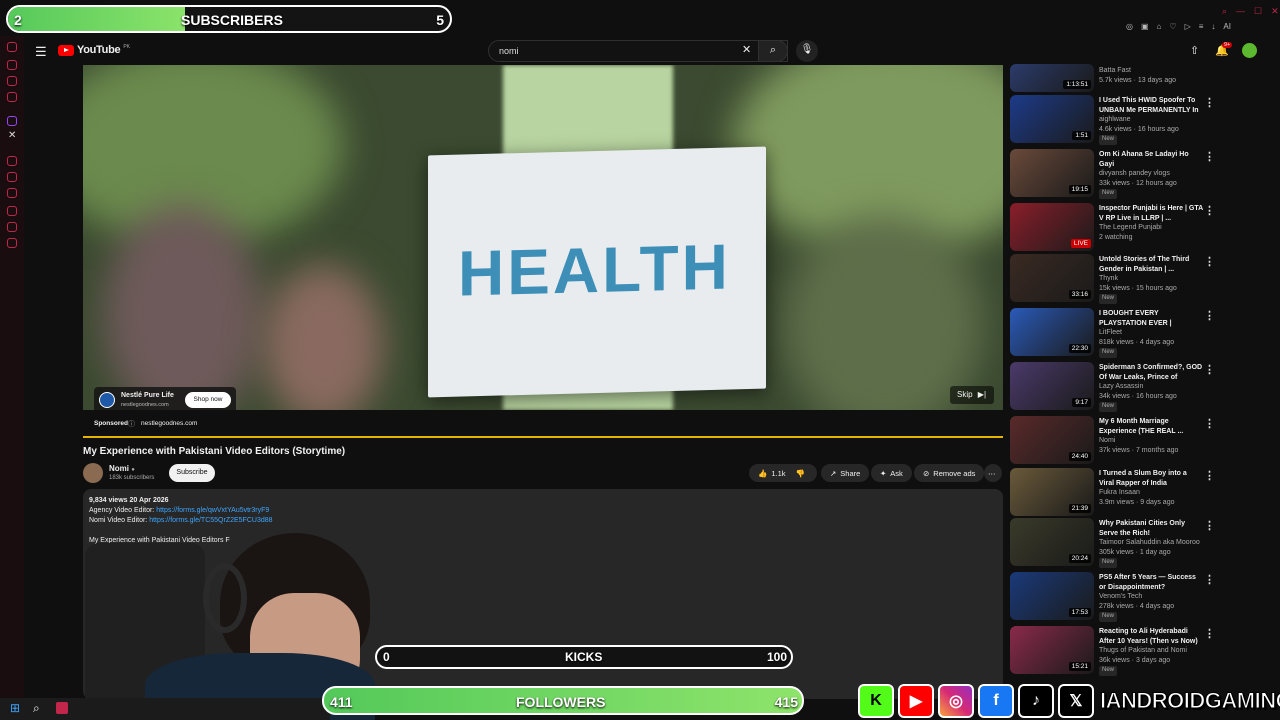 The width and height of the screenshot is (1280, 720). I want to click on windows-start-icon: ⊞, so click(15, 708).